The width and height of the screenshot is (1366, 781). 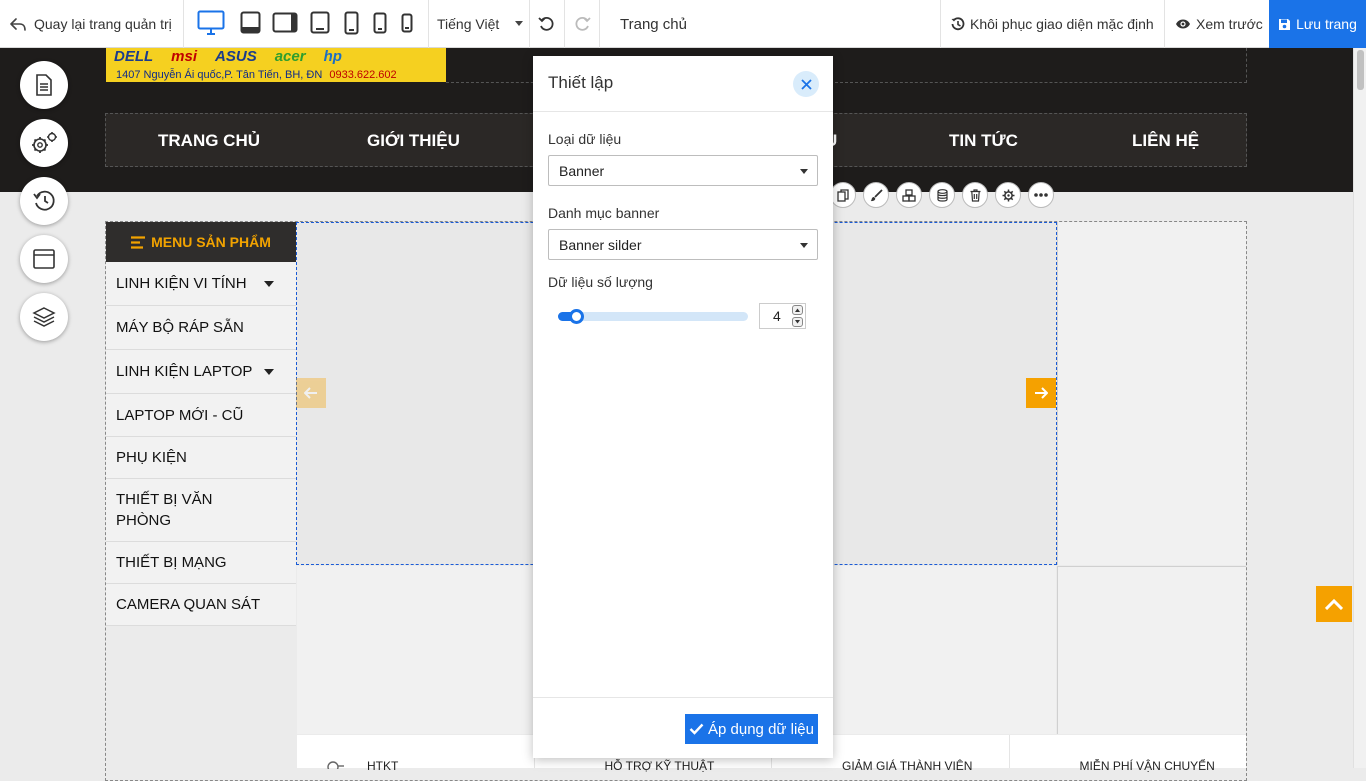 What do you see at coordinates (134, 56) in the screenshot?
I see `brand-logo: DELL` at bounding box center [134, 56].